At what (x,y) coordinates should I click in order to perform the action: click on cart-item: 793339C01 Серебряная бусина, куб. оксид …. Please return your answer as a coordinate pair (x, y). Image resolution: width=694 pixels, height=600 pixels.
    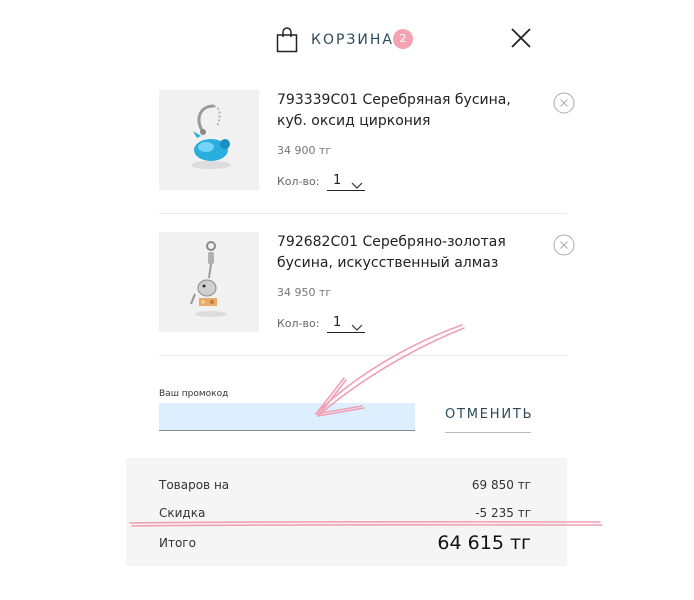
    Looking at the image, I should click on (367, 150).